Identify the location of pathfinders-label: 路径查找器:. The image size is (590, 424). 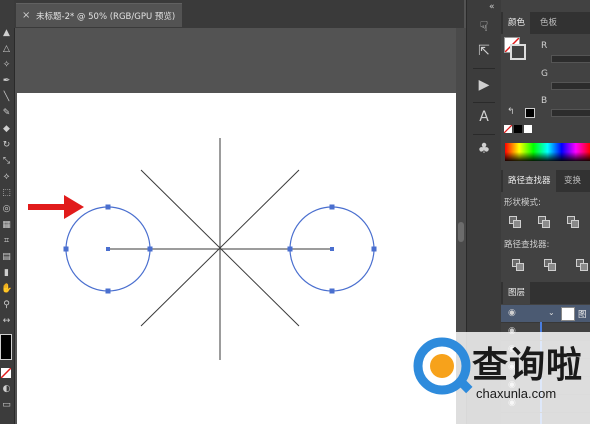
(527, 245).